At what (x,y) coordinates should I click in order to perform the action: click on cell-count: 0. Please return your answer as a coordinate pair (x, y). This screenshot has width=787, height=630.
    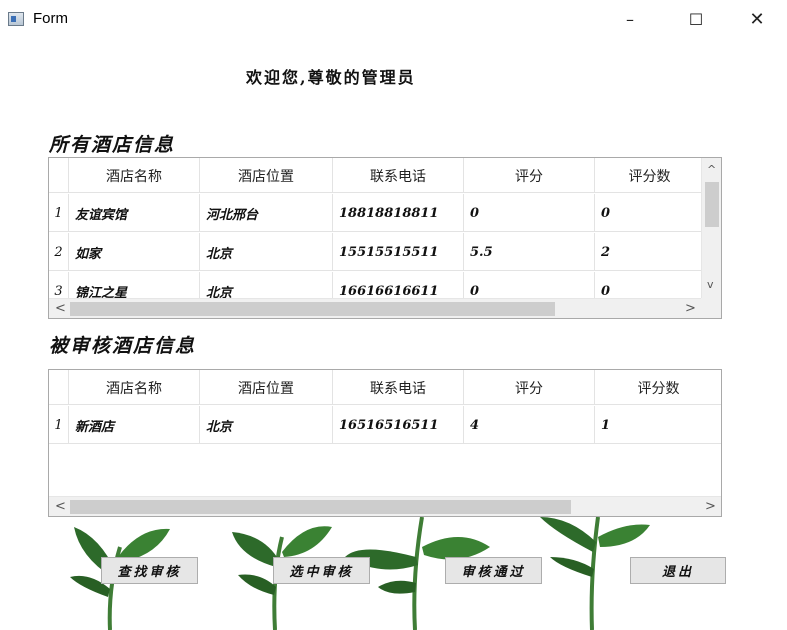
    Looking at the image, I should click on (650, 213).